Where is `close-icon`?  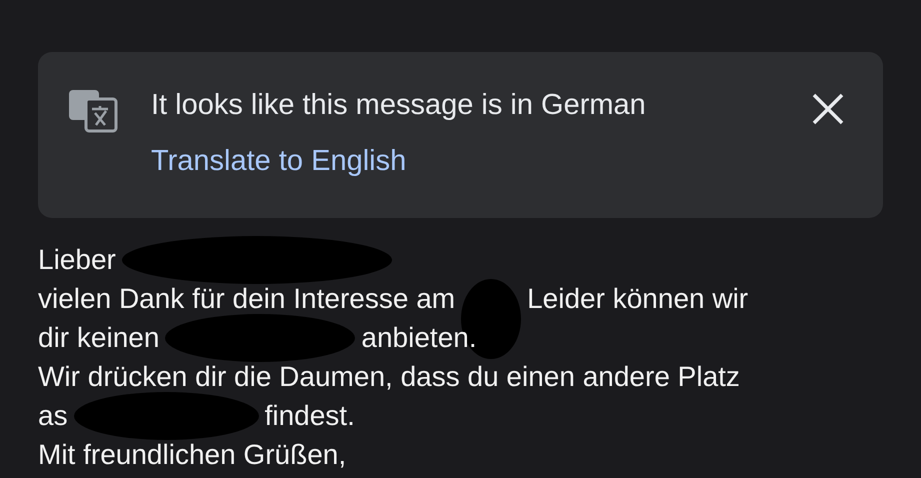
close-icon is located at coordinates (828, 109).